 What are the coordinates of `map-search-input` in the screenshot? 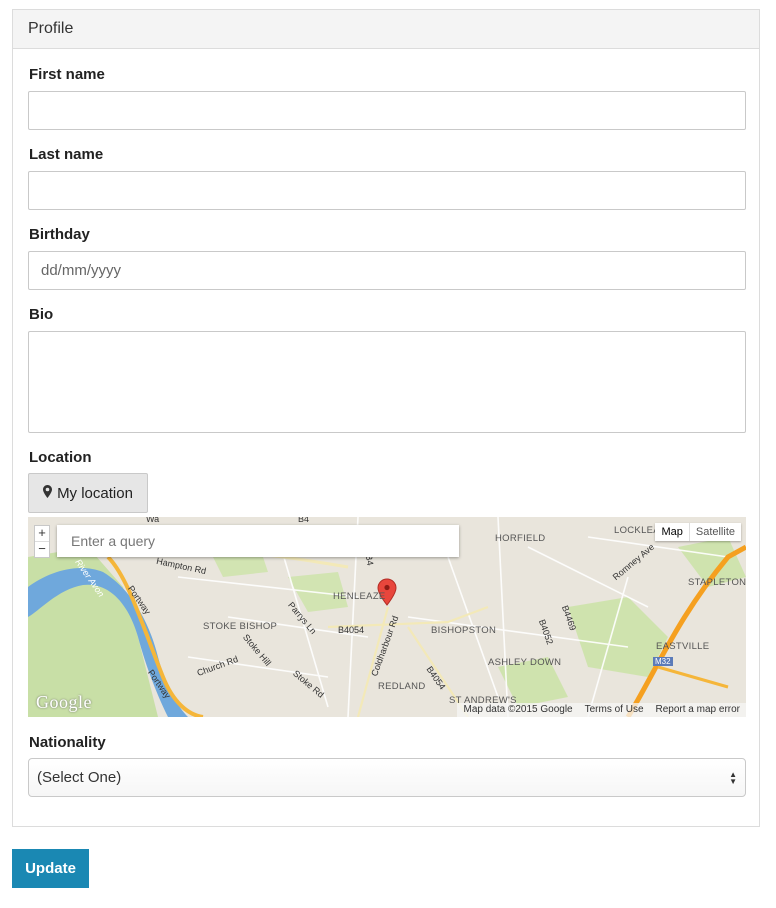 It's located at (258, 541).